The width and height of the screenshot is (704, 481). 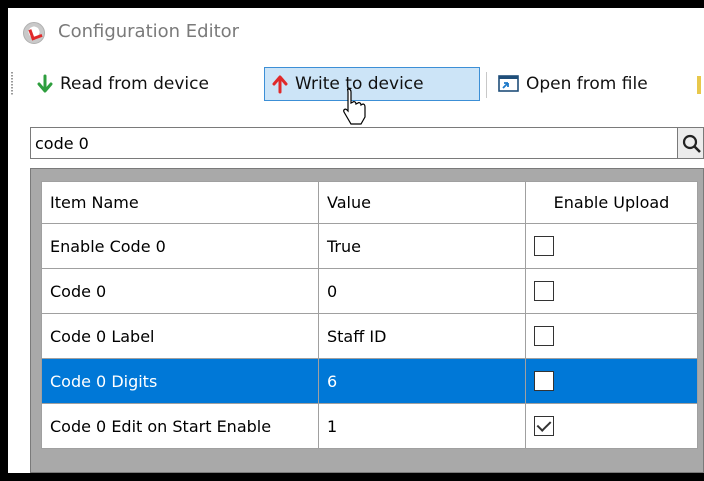 What do you see at coordinates (509, 84) in the screenshot?
I see `open-file-icon` at bounding box center [509, 84].